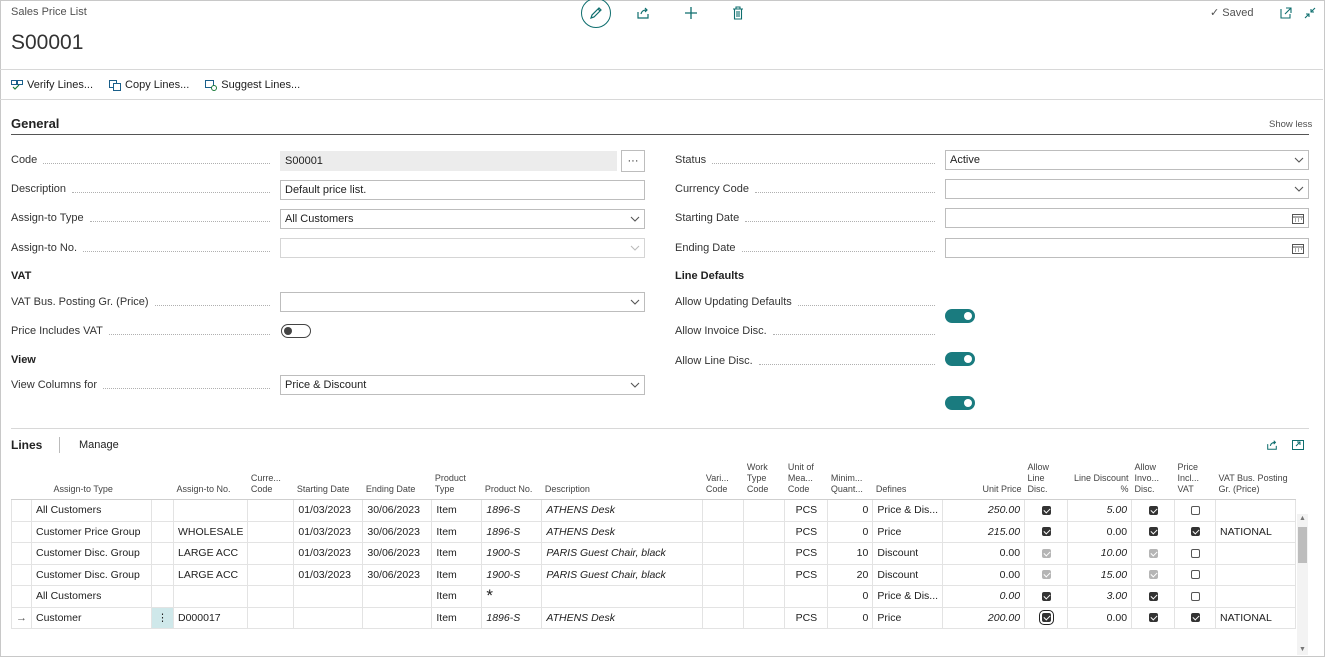 The width and height of the screenshot is (1325, 657). Describe the element at coordinates (512, 574) in the screenshot. I see `product-no-cell: 1900-S` at that location.